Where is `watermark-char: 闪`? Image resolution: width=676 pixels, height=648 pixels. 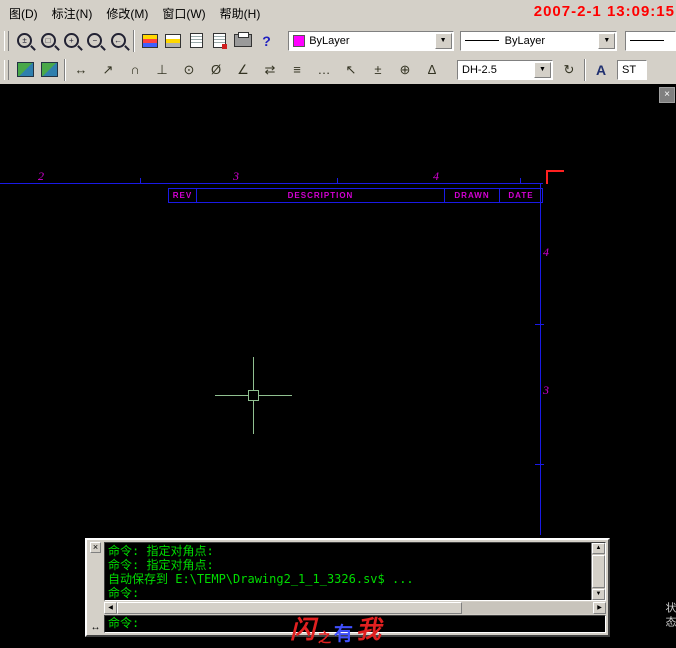
watermark-char: 闪 is located at coordinates (303, 630).